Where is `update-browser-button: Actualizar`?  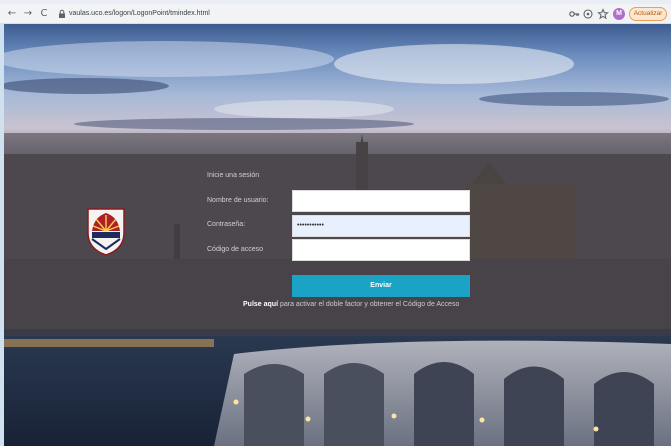 update-browser-button: Actualizar is located at coordinates (648, 14).